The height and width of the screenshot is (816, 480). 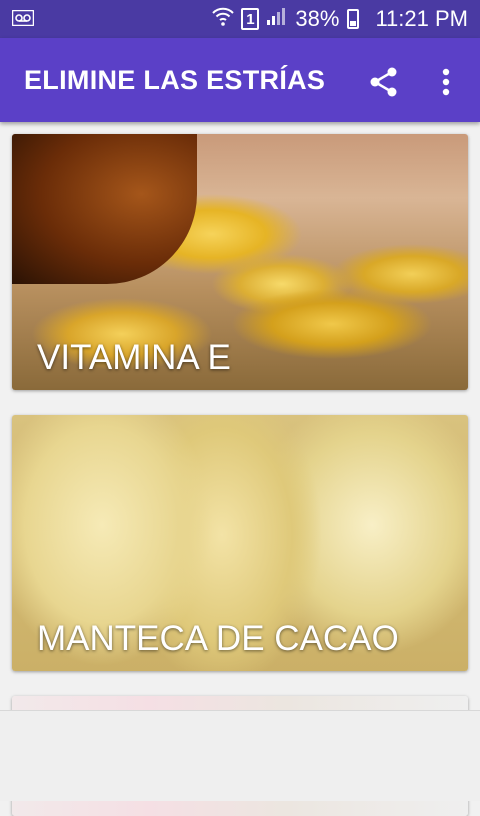 I want to click on bottom-area, so click(x=240, y=755).